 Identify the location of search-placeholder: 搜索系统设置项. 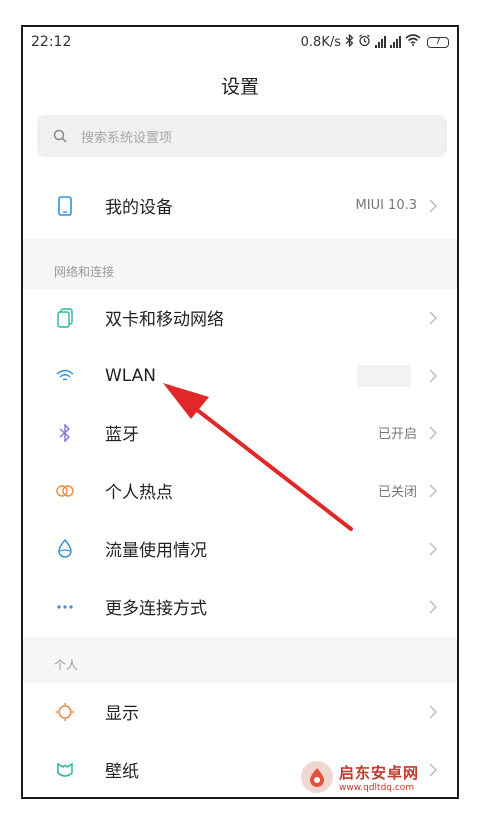
(127, 138).